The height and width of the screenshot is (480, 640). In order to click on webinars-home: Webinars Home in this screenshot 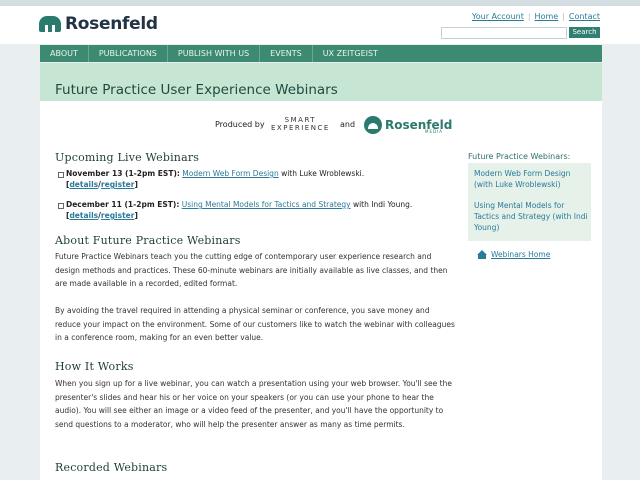, I will do `click(513, 254)`.